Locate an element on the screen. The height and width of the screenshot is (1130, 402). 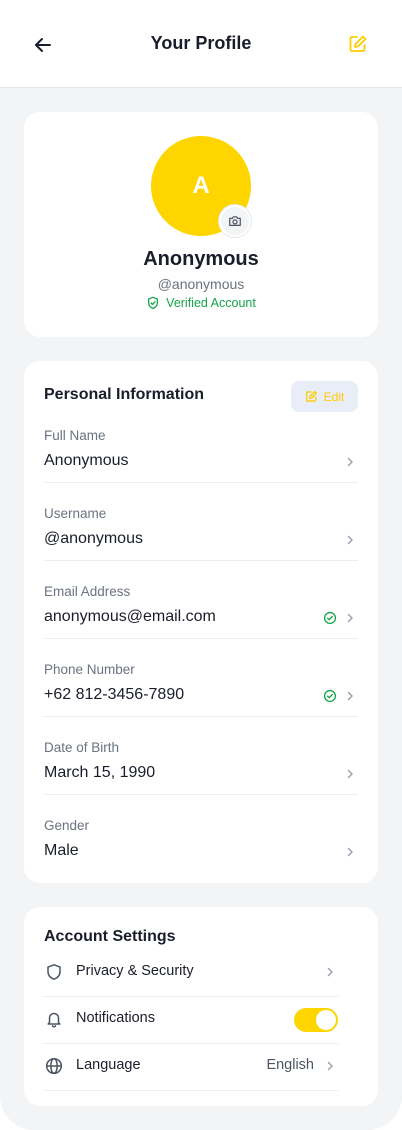
settings-item-privacy-security: Privacy & Security is located at coordinates (191, 973).